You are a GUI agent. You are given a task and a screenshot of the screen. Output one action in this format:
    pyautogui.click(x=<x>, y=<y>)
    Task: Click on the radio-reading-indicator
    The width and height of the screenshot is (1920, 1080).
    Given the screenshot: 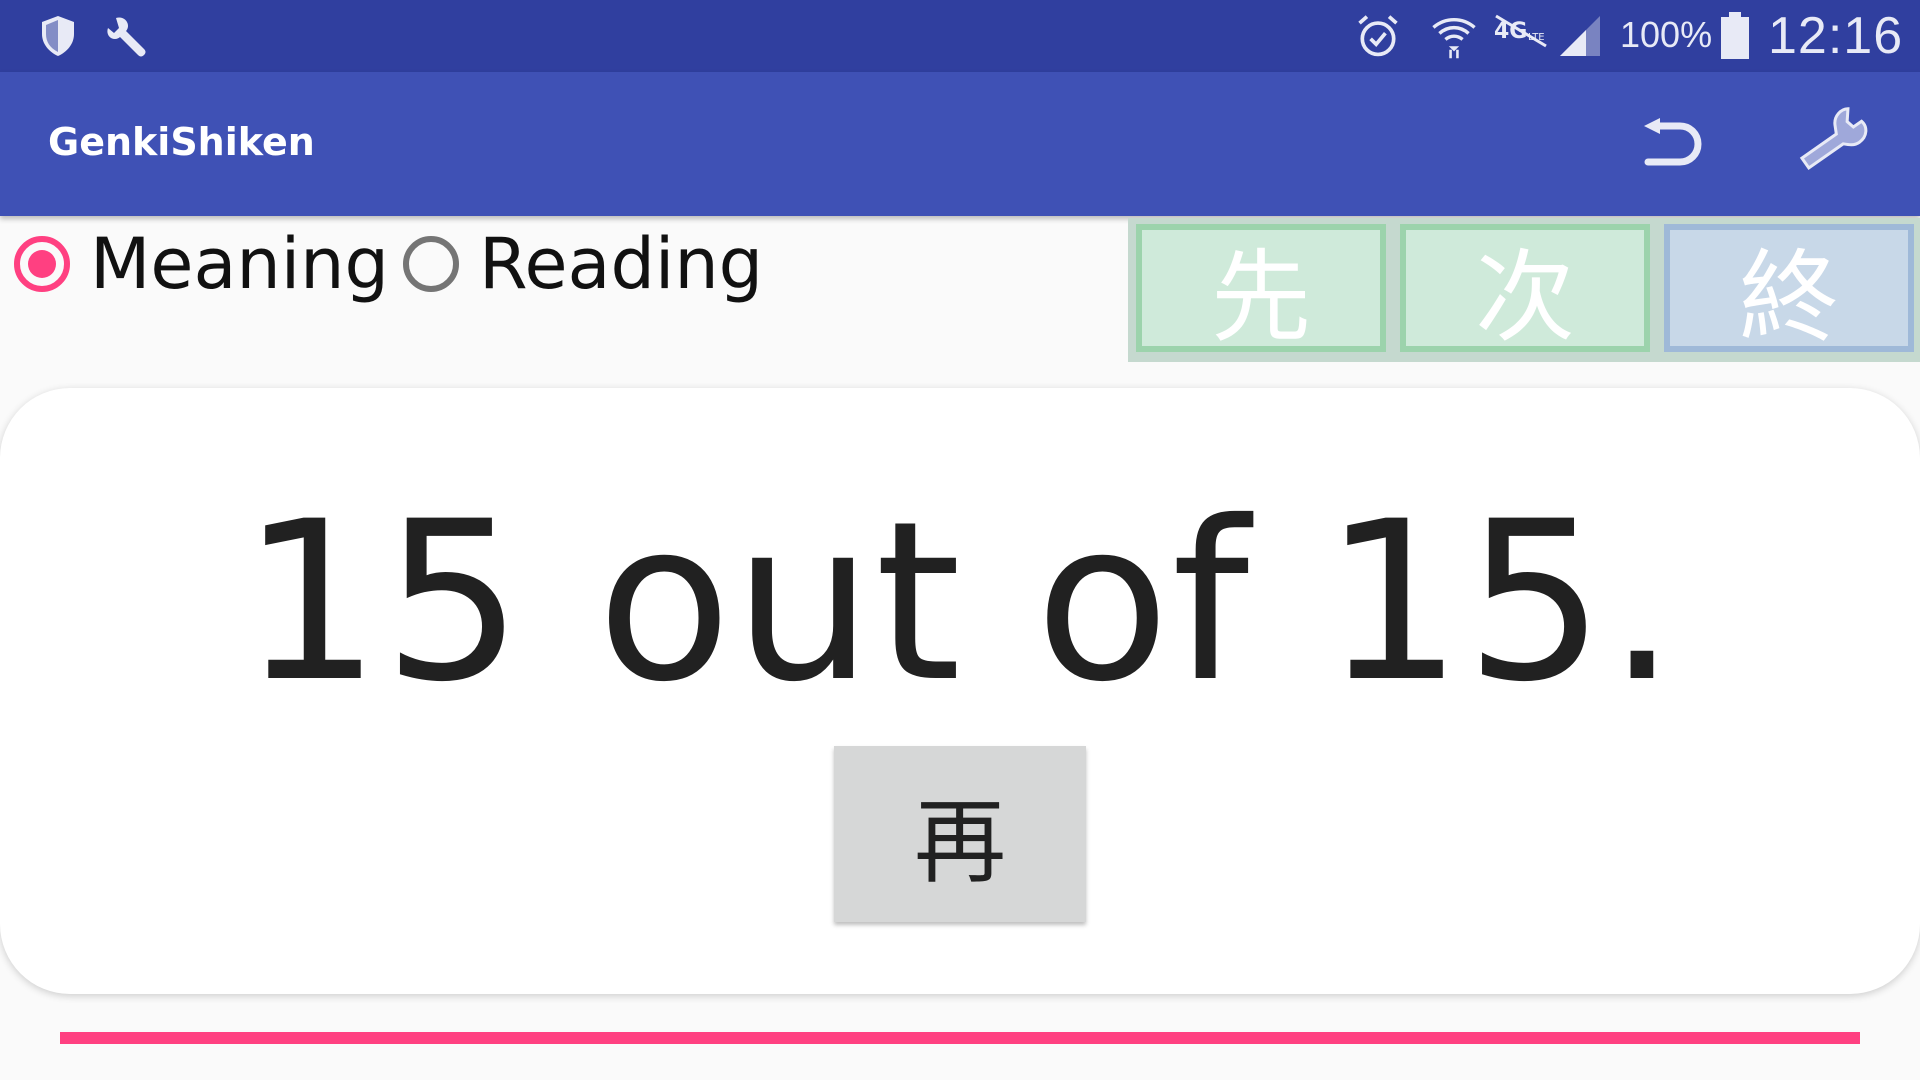 What is the action you would take?
    pyautogui.click(x=430, y=264)
    